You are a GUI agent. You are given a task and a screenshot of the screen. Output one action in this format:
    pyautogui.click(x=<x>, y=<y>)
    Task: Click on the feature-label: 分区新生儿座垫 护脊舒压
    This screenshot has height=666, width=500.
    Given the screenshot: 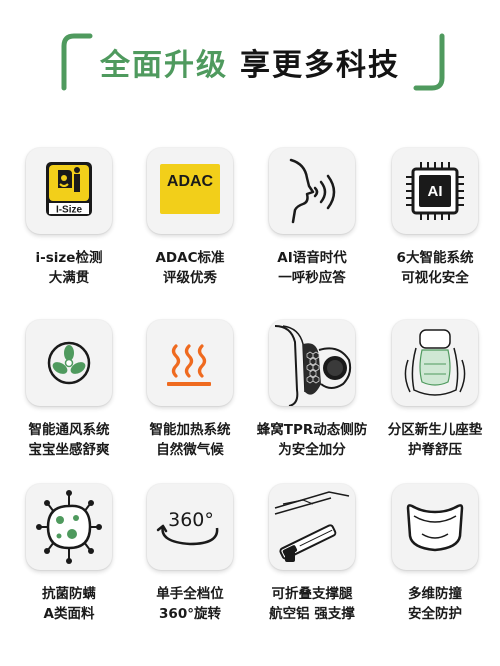 What is the action you would take?
    pyautogui.click(x=435, y=440)
    